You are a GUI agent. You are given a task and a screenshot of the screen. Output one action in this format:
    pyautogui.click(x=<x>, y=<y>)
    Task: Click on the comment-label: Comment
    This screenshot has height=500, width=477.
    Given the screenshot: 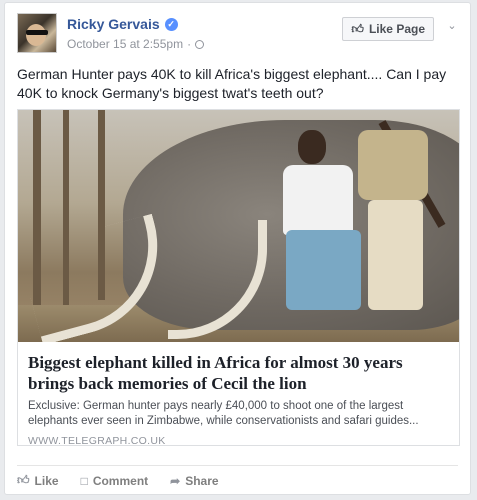 What is the action you would take?
    pyautogui.click(x=120, y=480)
    